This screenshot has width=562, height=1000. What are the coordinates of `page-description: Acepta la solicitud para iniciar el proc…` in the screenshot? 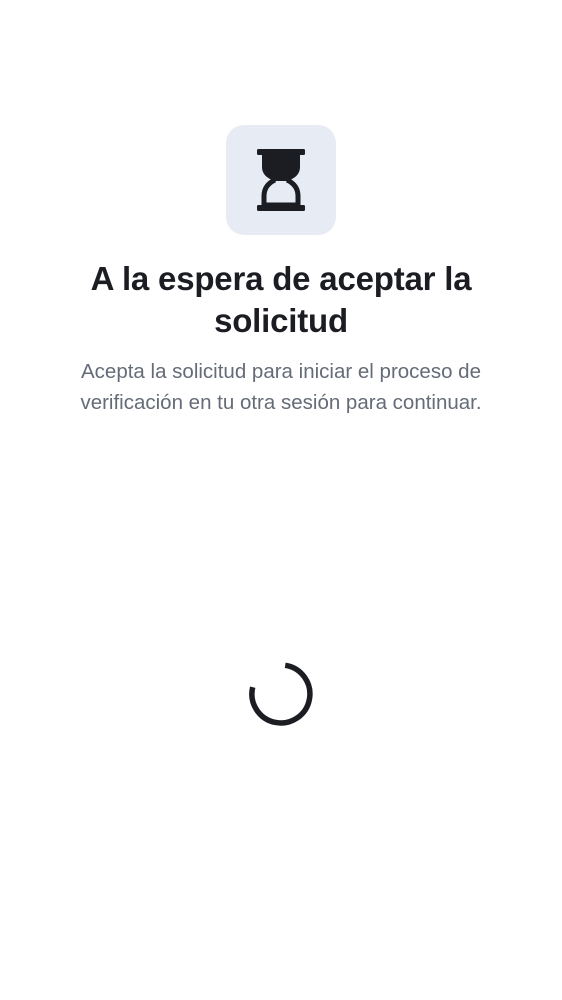 It's located at (281, 387).